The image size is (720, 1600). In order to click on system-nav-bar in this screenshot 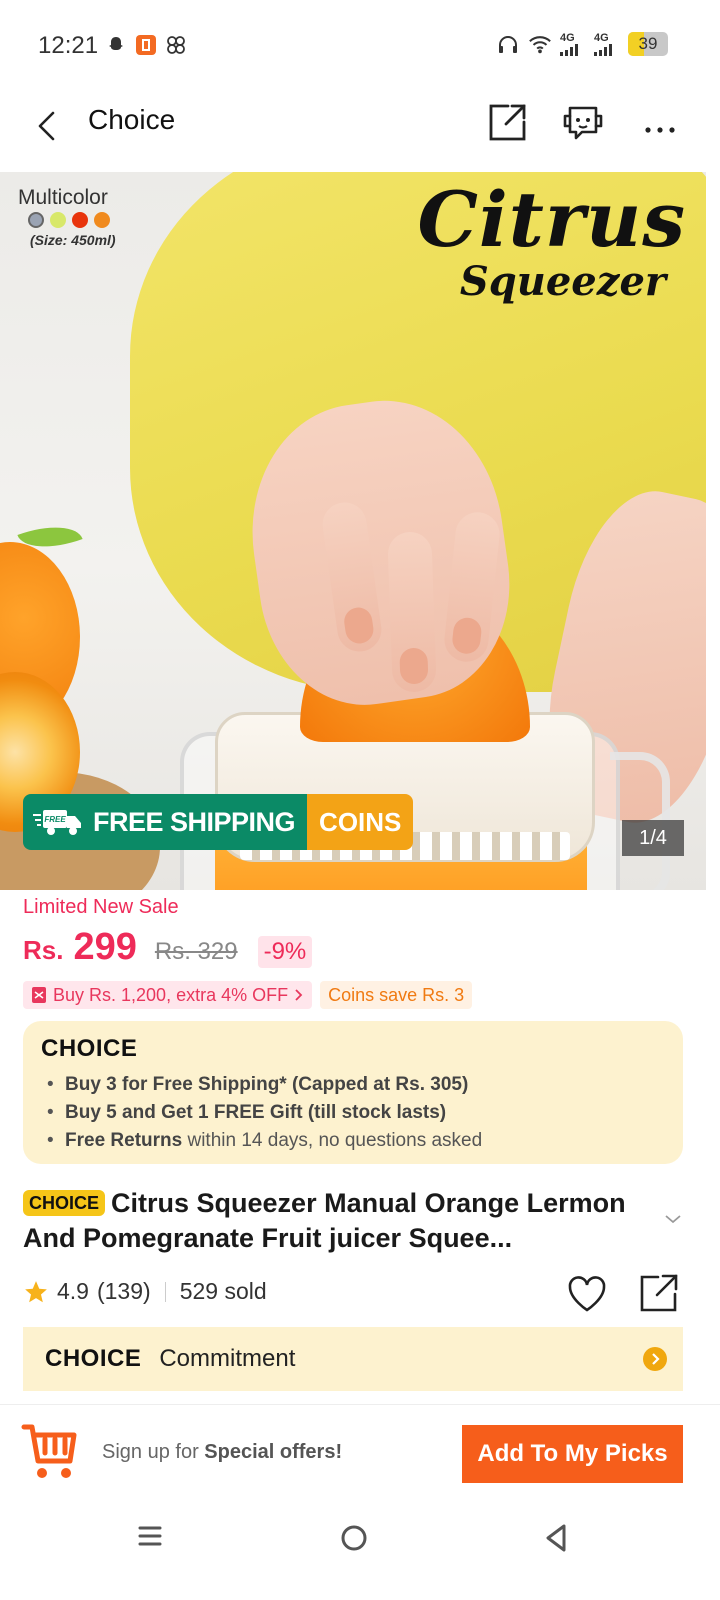, I will do `click(360, 1552)`.